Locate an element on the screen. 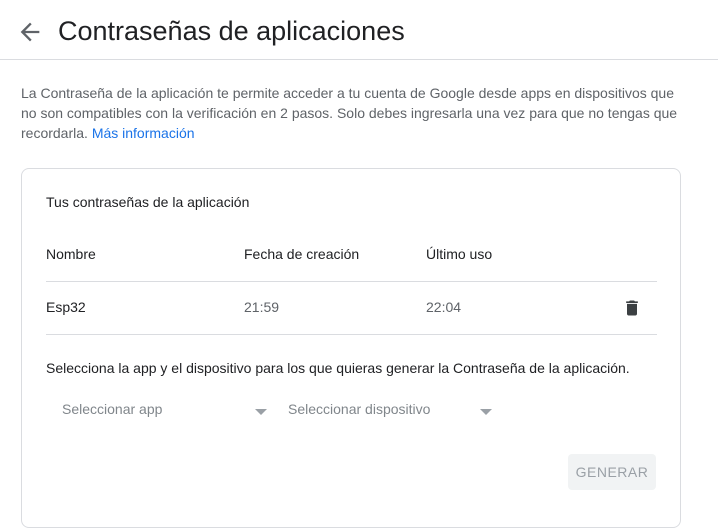 This screenshot has width=718, height=528. select-app-label: Seleccionar app is located at coordinates (112, 409).